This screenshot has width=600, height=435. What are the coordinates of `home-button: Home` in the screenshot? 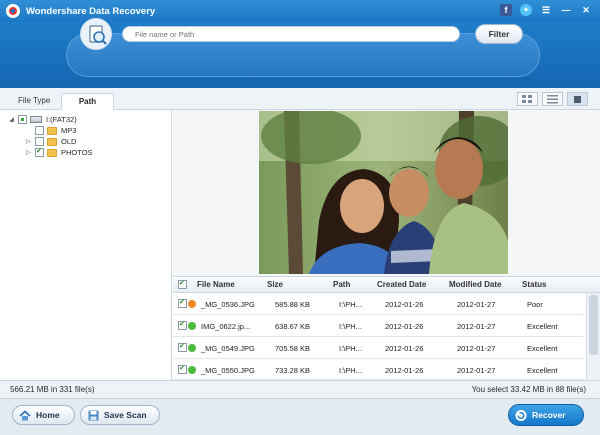 It's located at (43, 415).